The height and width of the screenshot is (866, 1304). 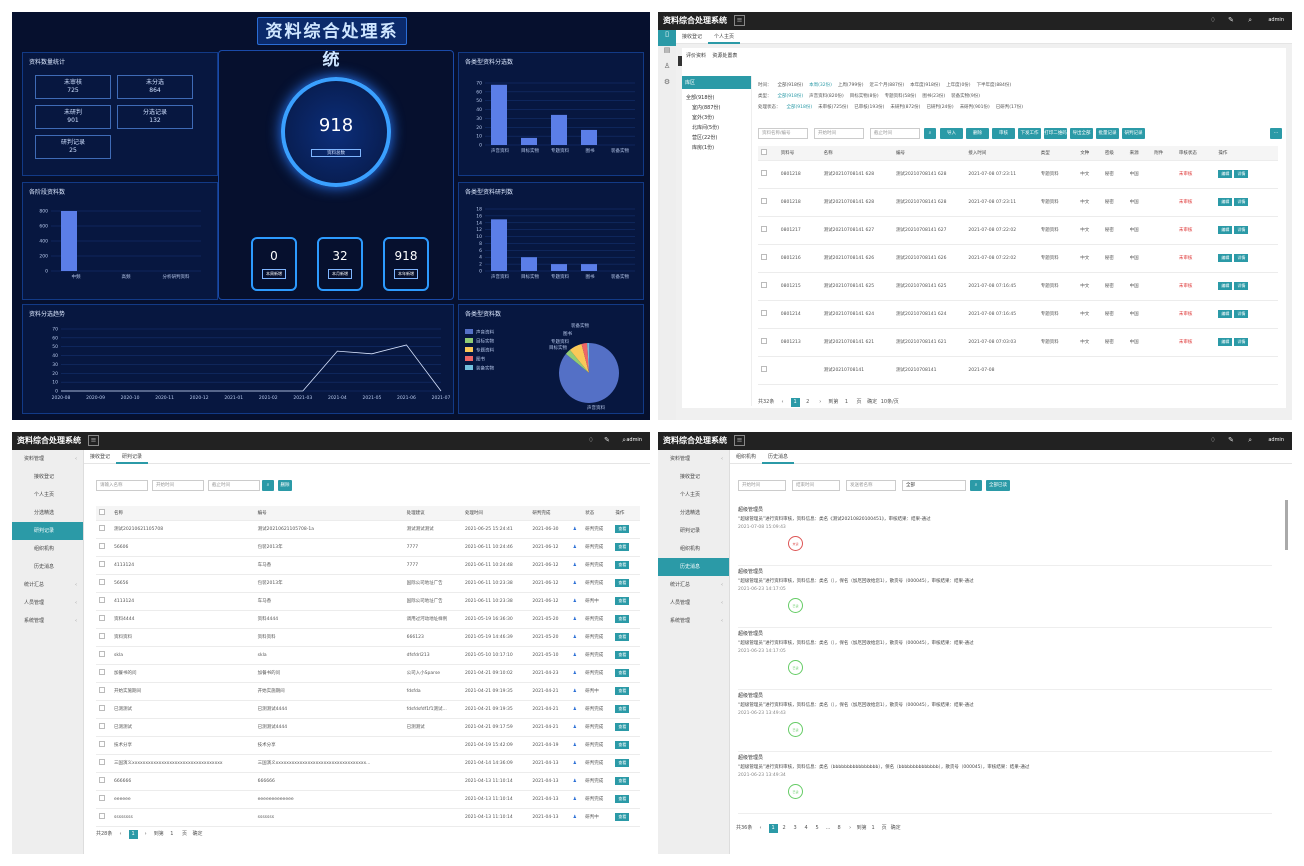 I want to click on stats-icon: ▤, so click(x=667, y=54).